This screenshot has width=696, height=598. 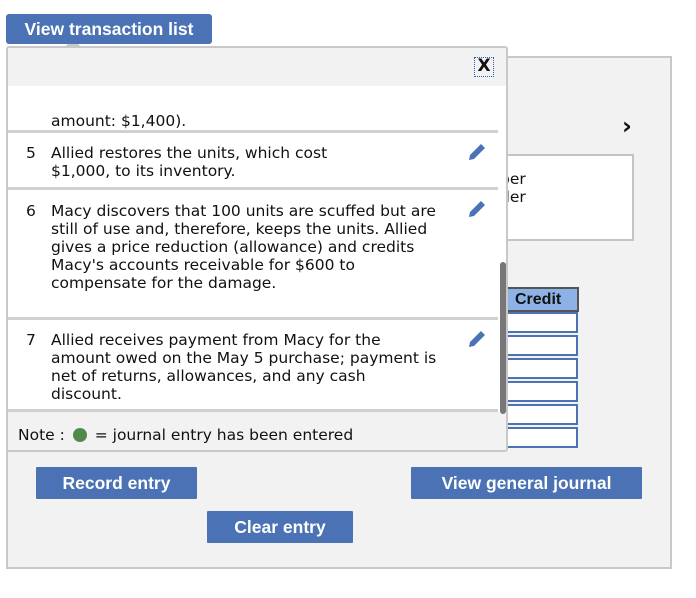 What do you see at coordinates (116, 483) in the screenshot?
I see `record-entry-button: Record entry` at bounding box center [116, 483].